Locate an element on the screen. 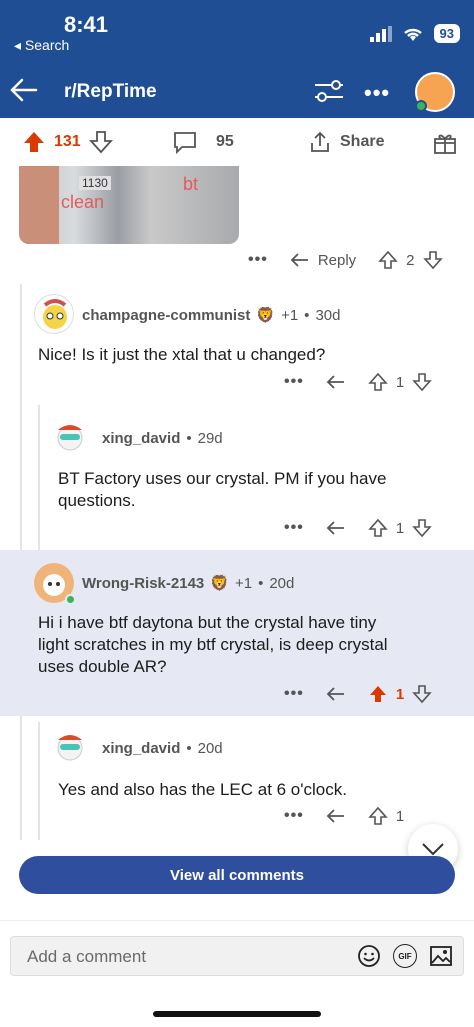 This screenshot has width=474, height=1027. comment-author-row: champagne-communist 🦁 +1 • 30d is located at coordinates (211, 315).